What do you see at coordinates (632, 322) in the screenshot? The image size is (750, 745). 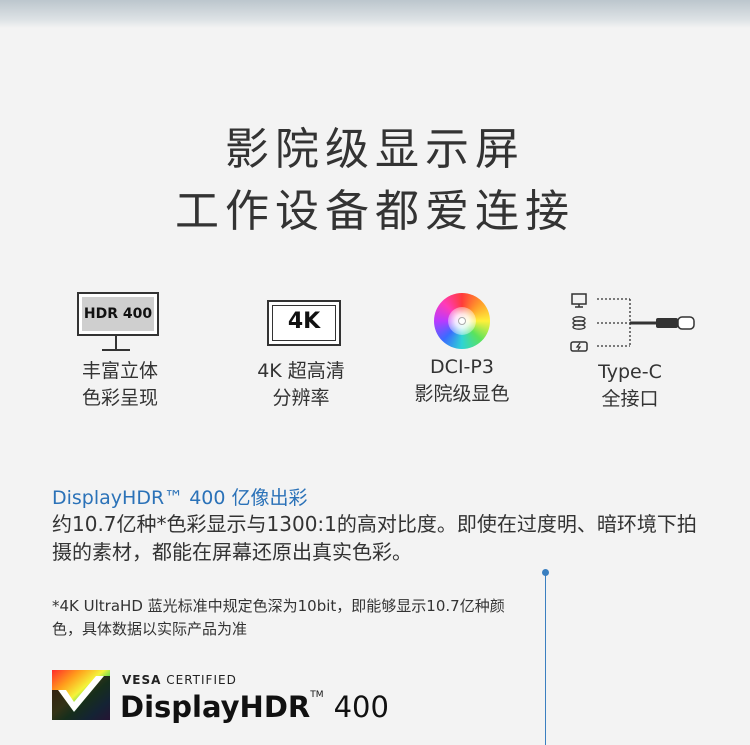 I see `usb-c-connection-icon` at bounding box center [632, 322].